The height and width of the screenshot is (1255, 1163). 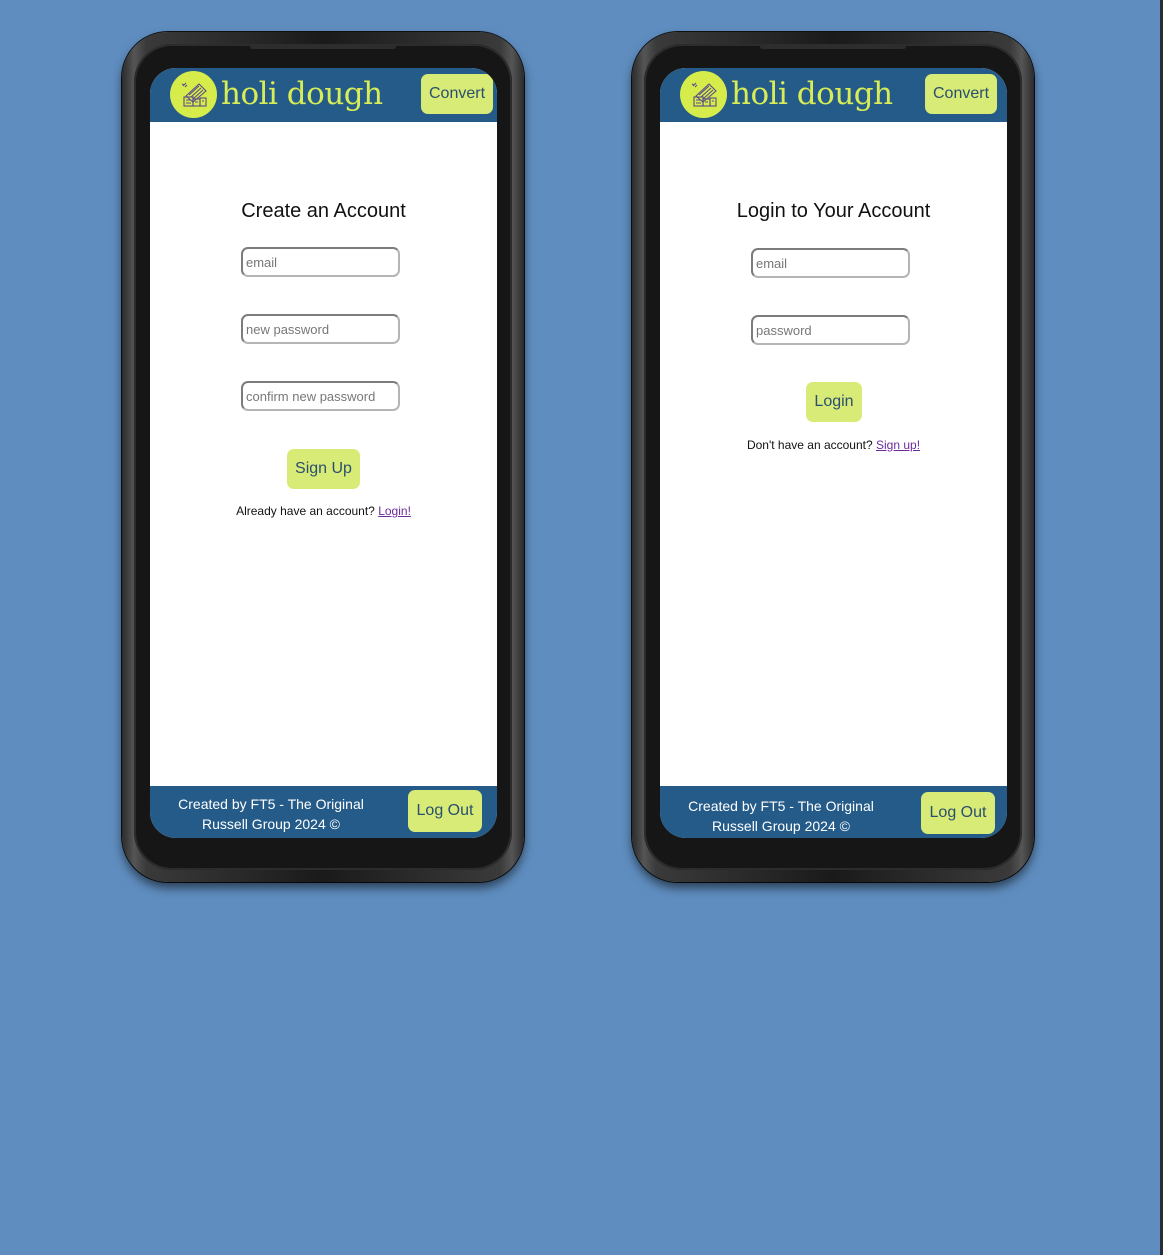 I want to click on sign-up-link: Sign up!, so click(x=898, y=445).